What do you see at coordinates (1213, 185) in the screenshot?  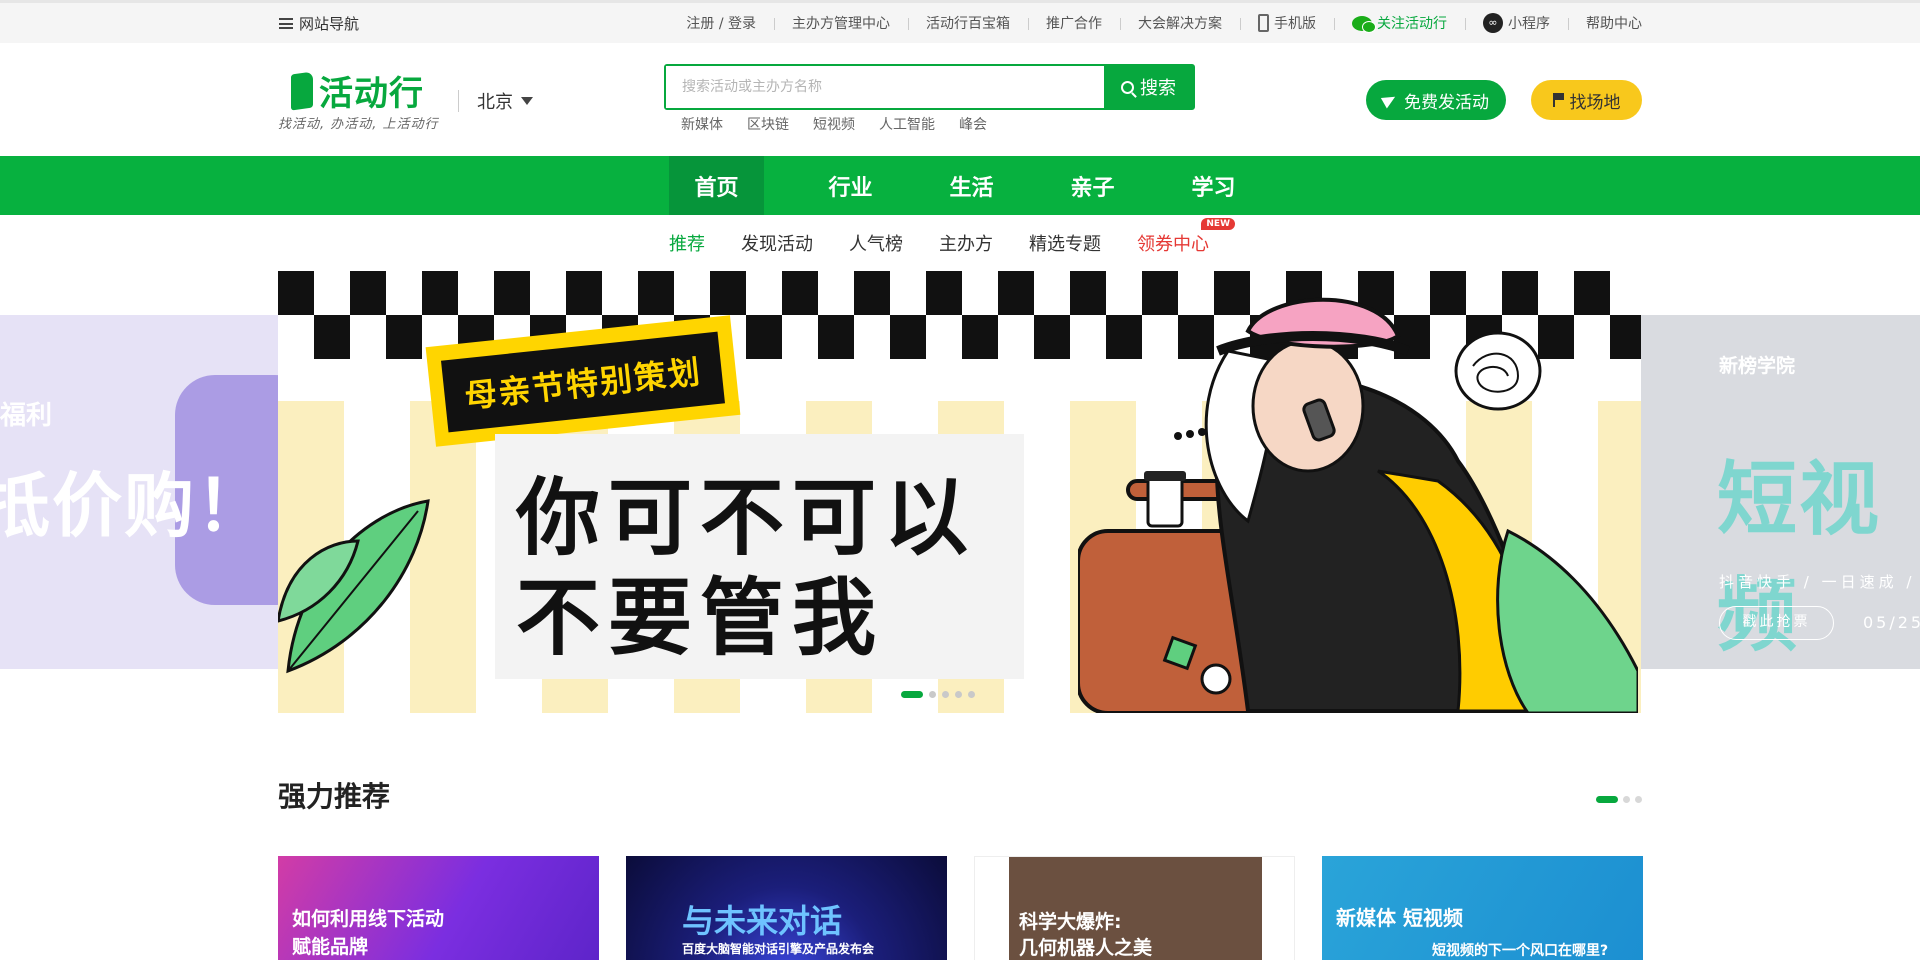 I see `nav-learning: 学习` at bounding box center [1213, 185].